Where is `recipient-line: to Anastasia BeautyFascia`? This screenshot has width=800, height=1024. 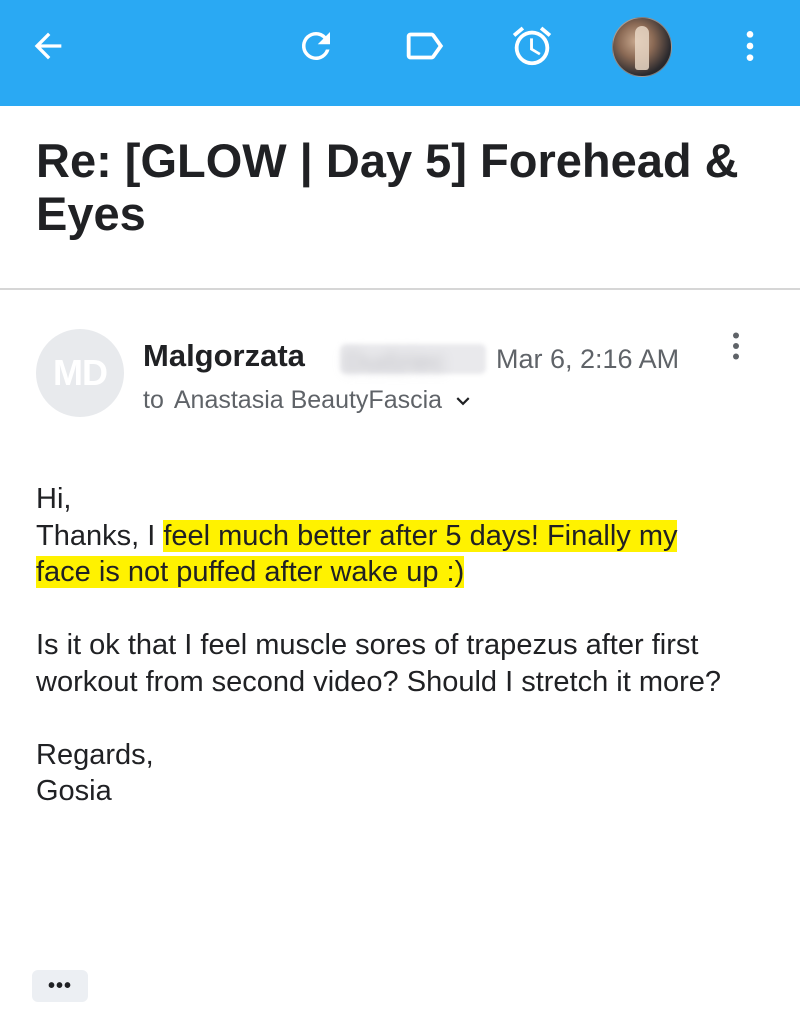 recipient-line: to Anastasia BeautyFascia is located at coordinates (309, 400).